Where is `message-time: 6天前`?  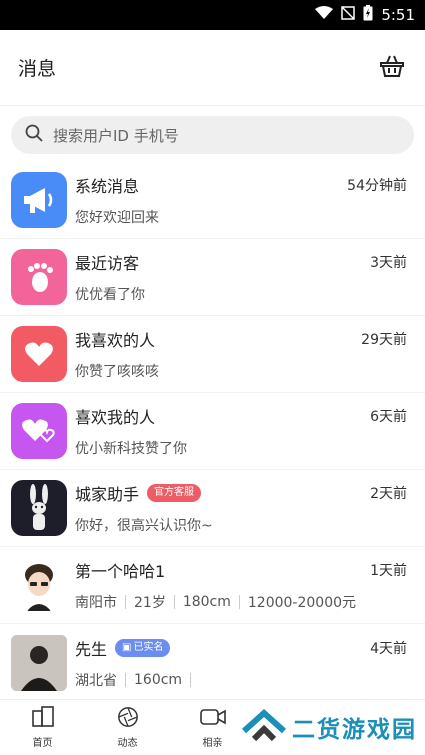 message-time: 6天前 is located at coordinates (388, 417).